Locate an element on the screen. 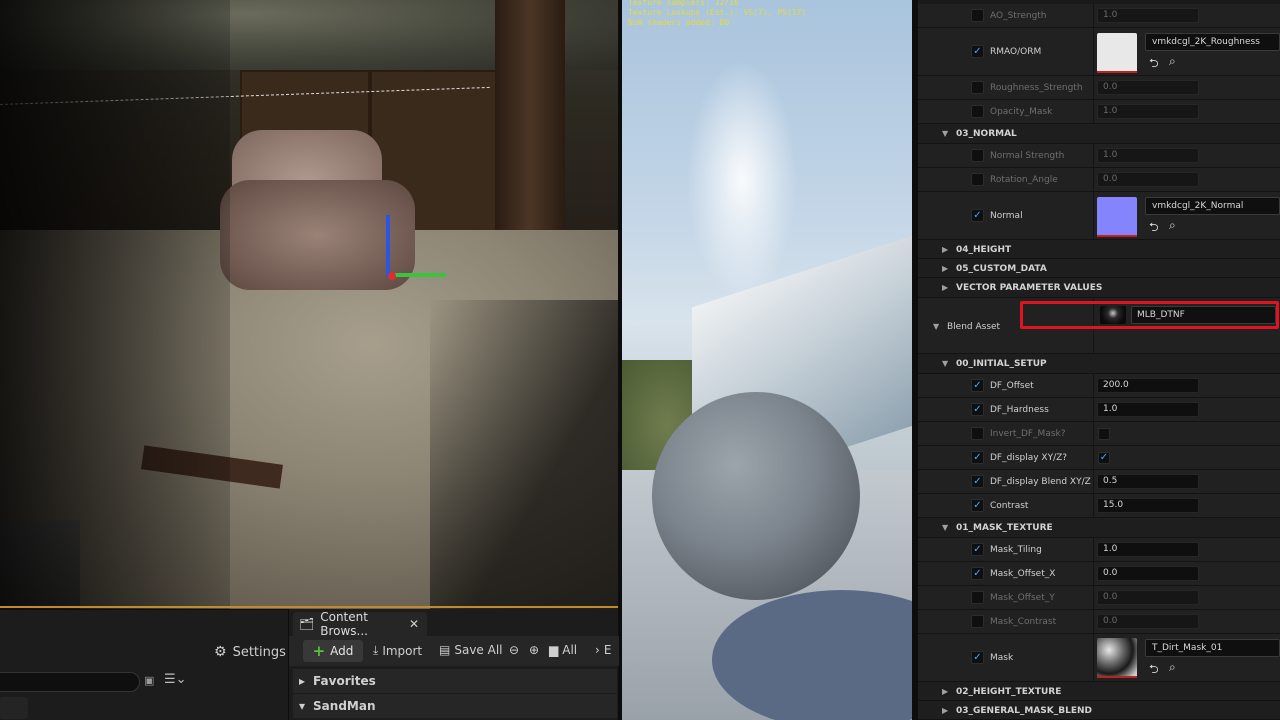 This screenshot has height=720, width=1280. add-button: + Add is located at coordinates (333, 651).